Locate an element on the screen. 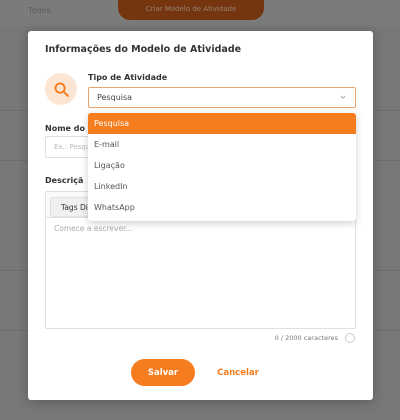 The width and height of the screenshot is (400, 420). dropdown-option-ligacao: Ligação is located at coordinates (222, 165).